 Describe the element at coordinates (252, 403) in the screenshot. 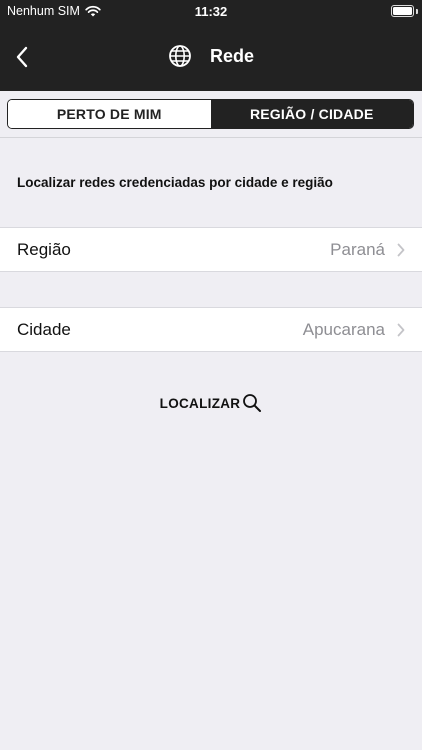

I see `search-icon` at that location.